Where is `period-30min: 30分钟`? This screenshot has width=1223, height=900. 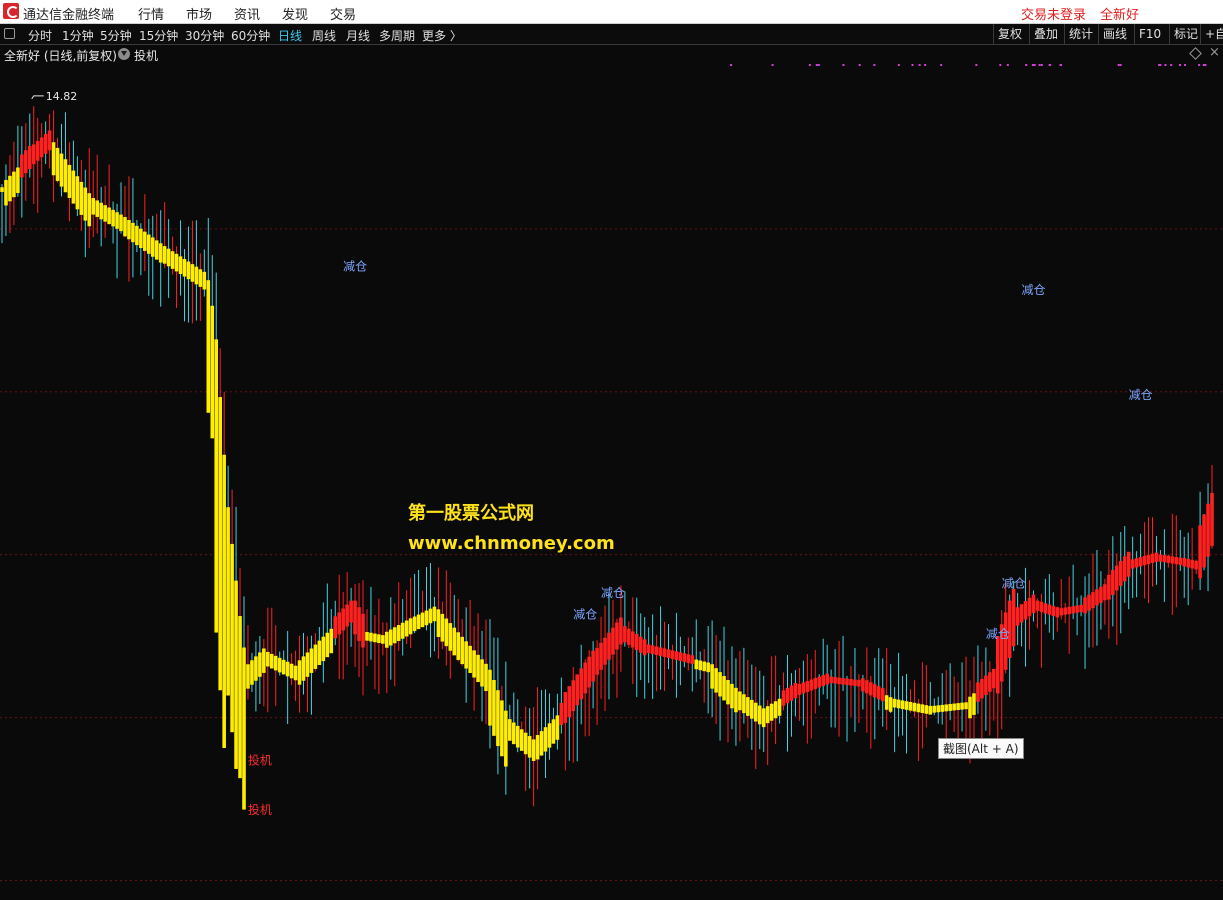
period-30min: 30分钟 is located at coordinates (204, 35).